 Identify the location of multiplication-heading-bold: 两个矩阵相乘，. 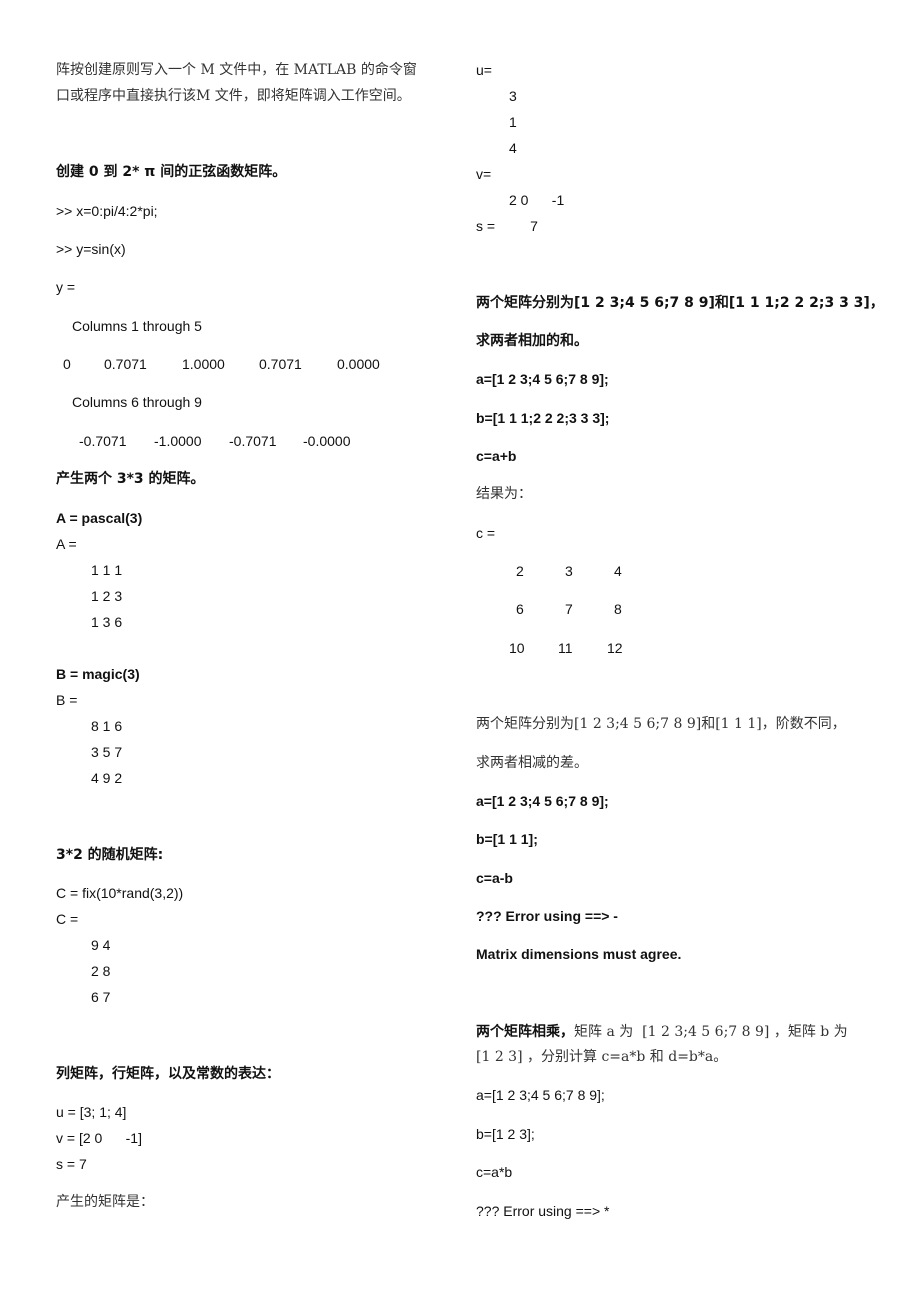
(525, 1032).